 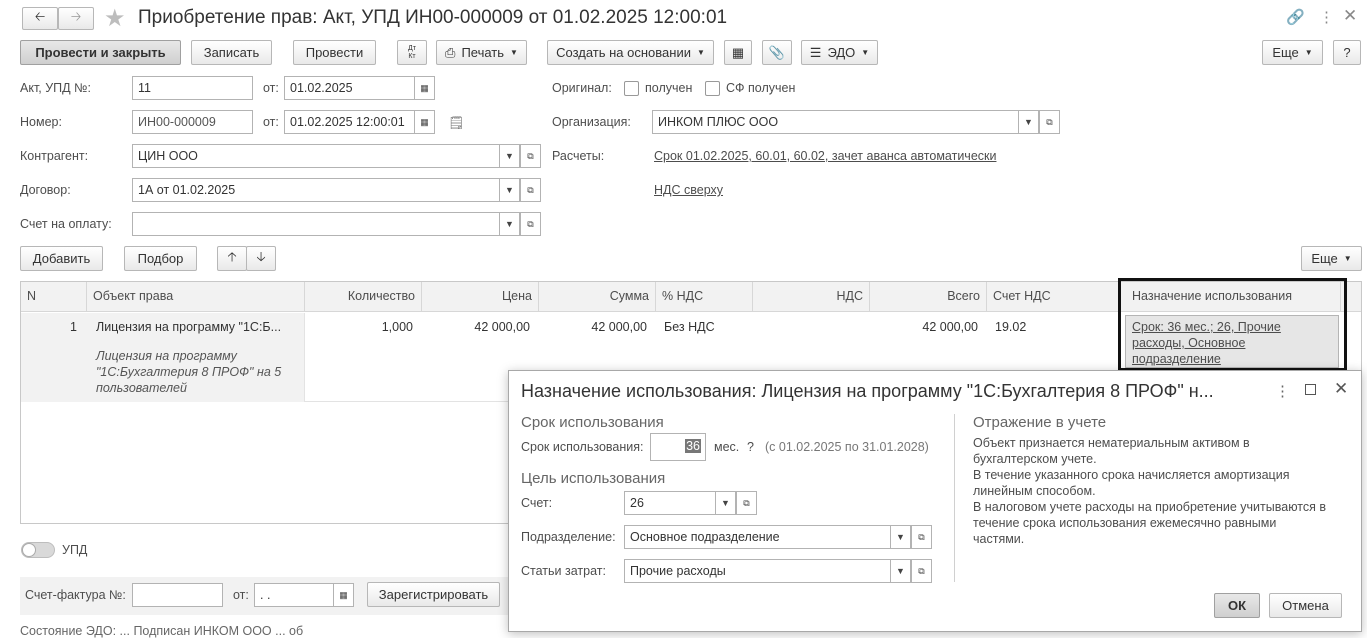 I want to click on term-label: Срок использования:, so click(x=582, y=447).